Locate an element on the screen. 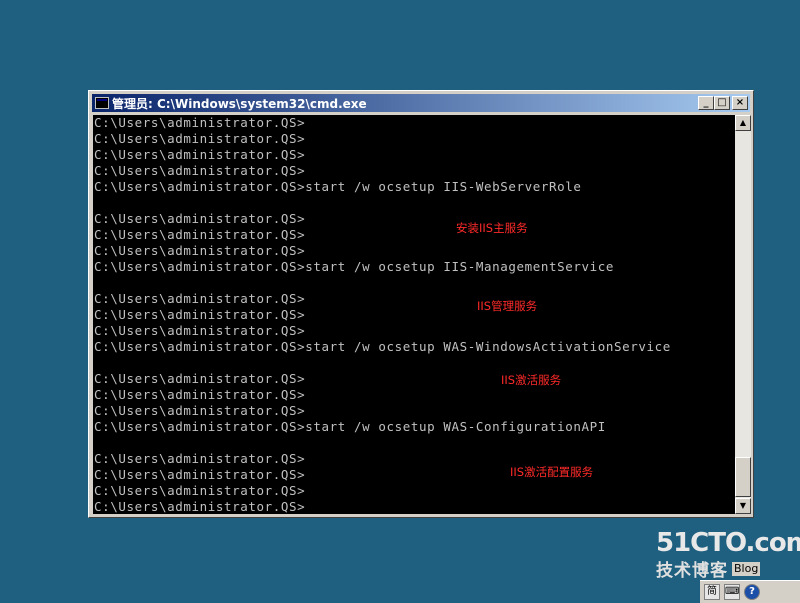 Image resolution: width=800 pixels, height=603 pixels. window-title: 管理员: C:\Windows\system32\cmd.exe is located at coordinates (239, 103).